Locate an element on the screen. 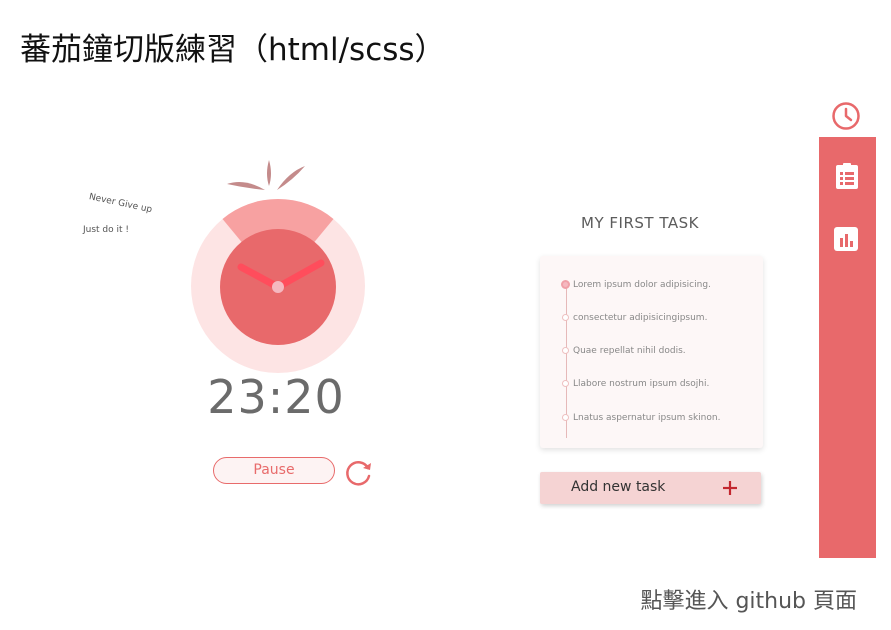  task-dot-active-icon is located at coordinates (565, 284).